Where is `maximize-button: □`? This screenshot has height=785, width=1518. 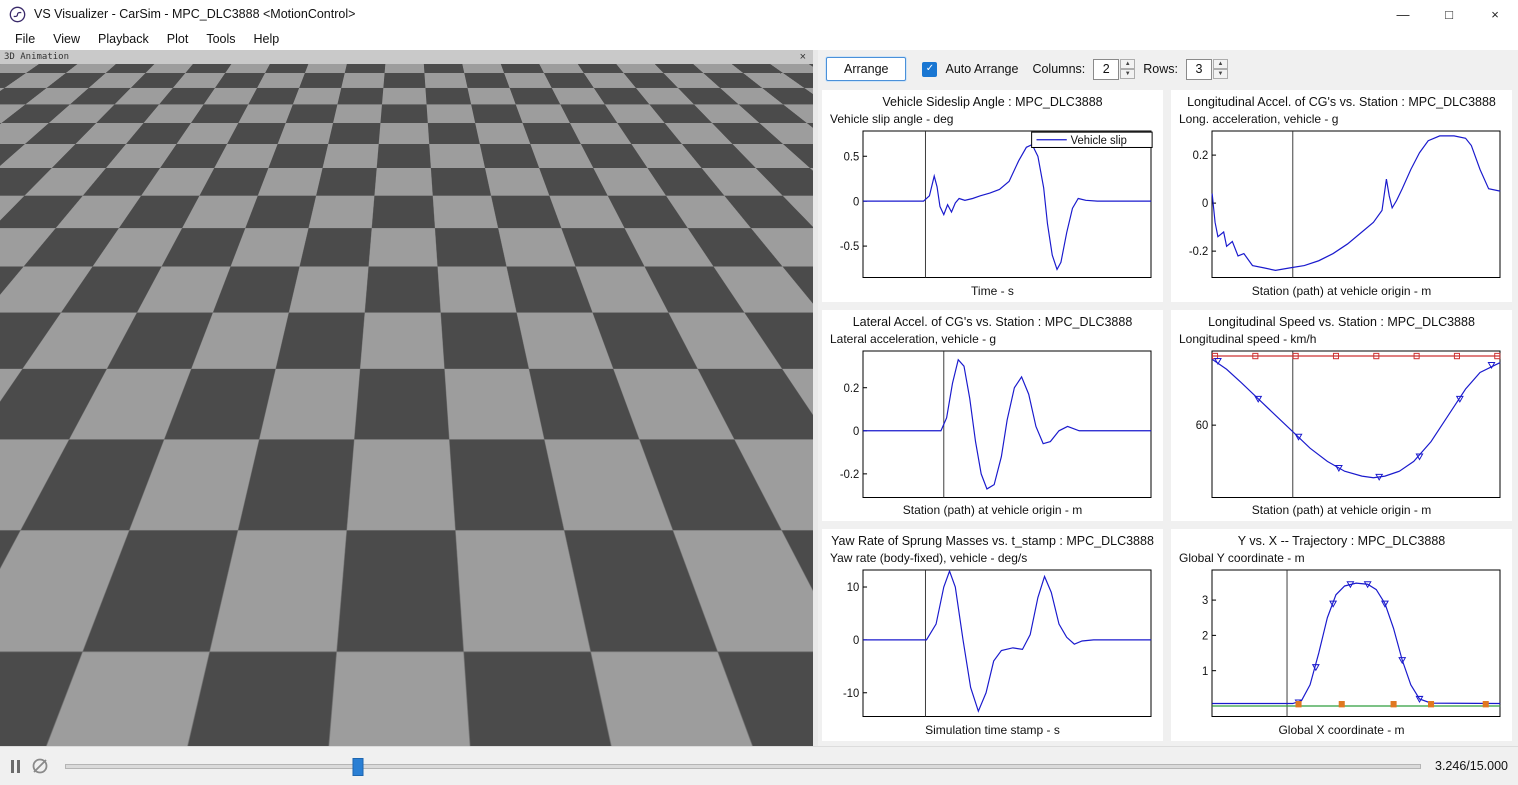
maximize-button: □ is located at coordinates (1449, 14).